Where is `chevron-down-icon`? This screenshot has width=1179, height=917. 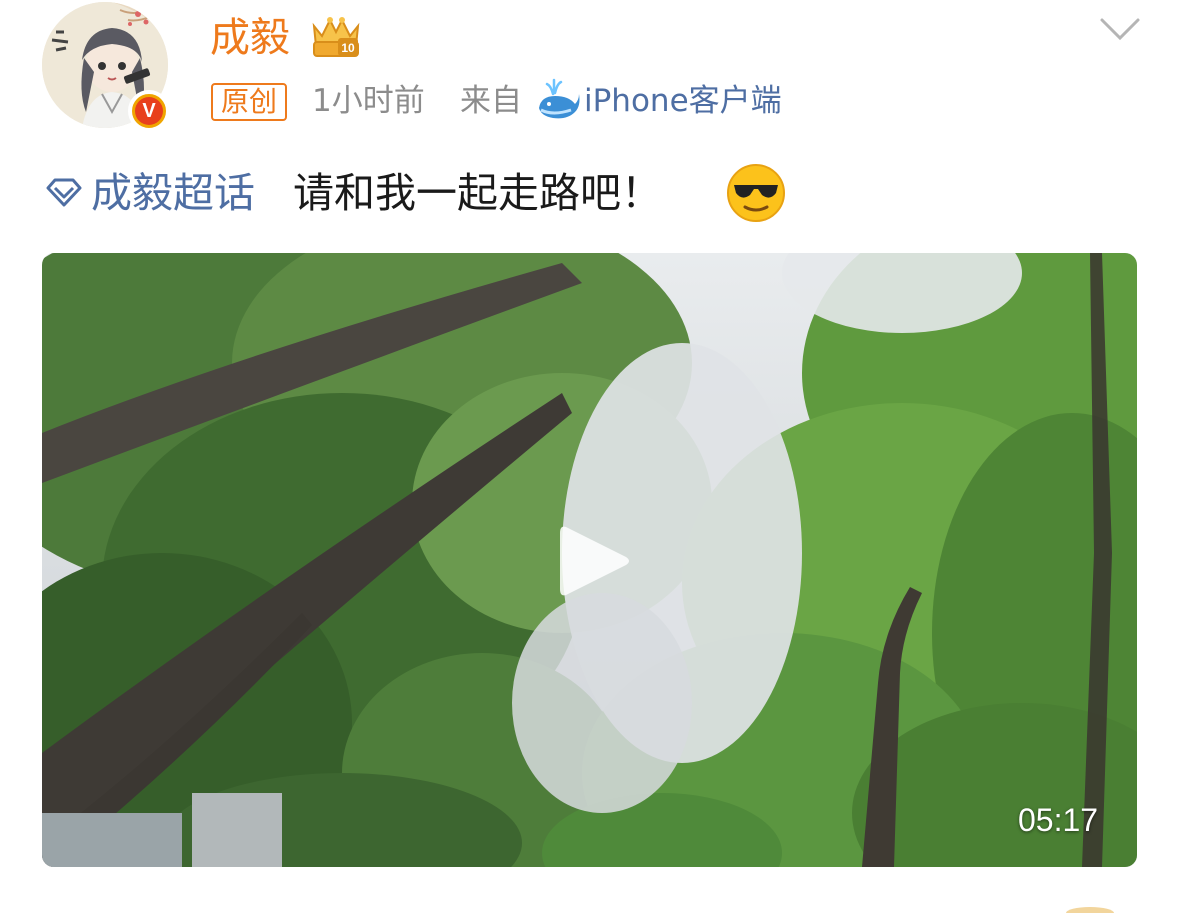
chevron-down-icon is located at coordinates (1120, 29).